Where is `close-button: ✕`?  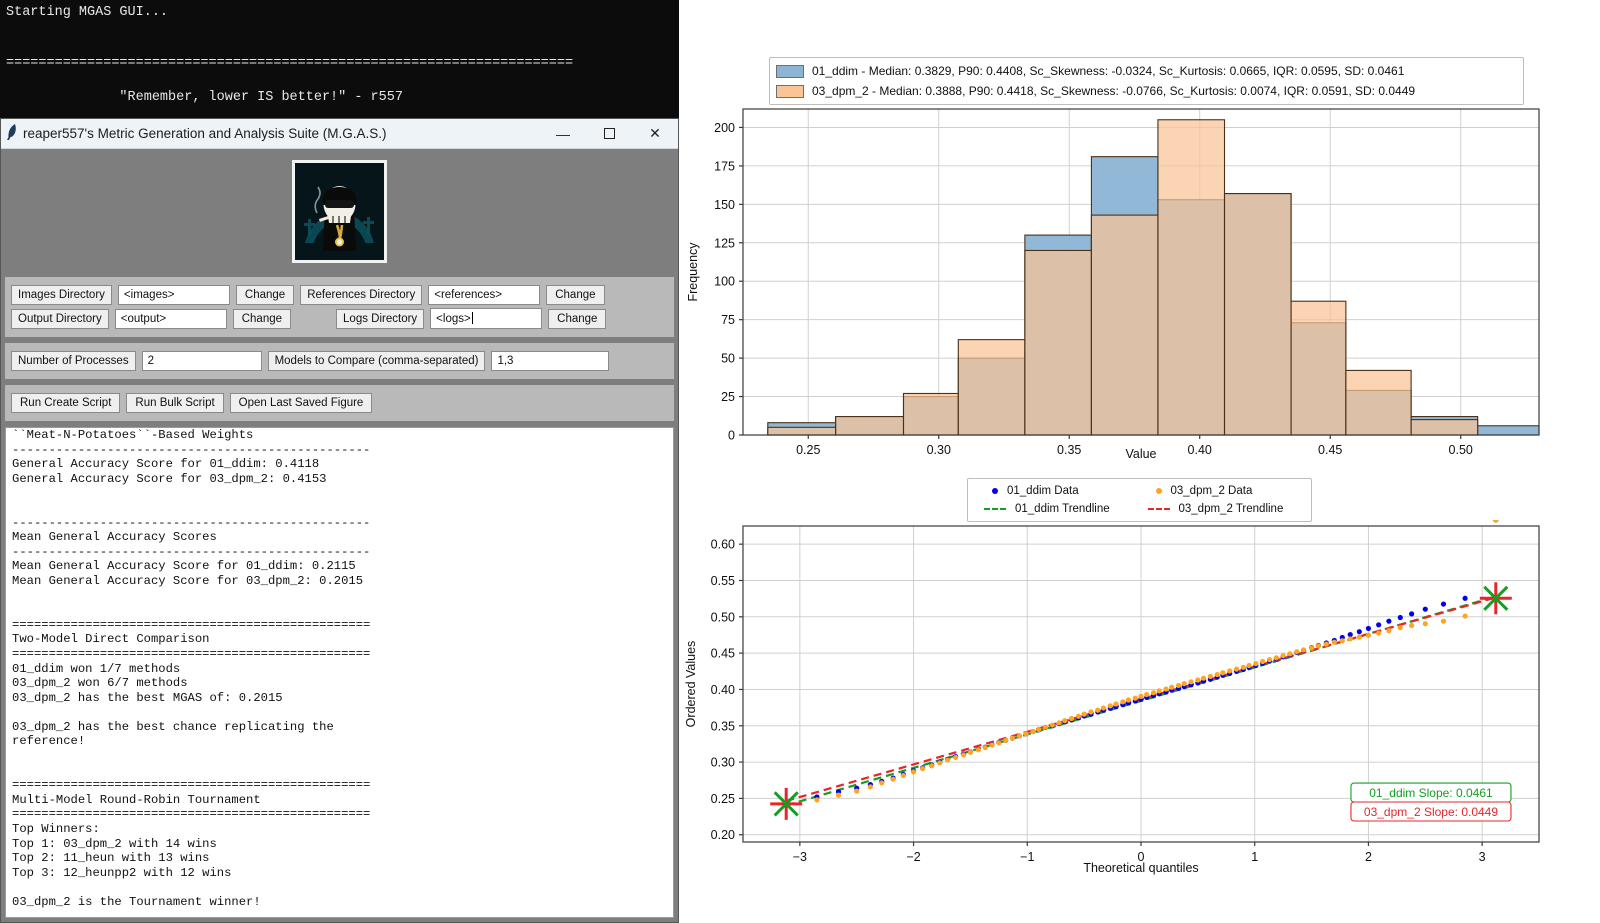
close-button: ✕ is located at coordinates (655, 134).